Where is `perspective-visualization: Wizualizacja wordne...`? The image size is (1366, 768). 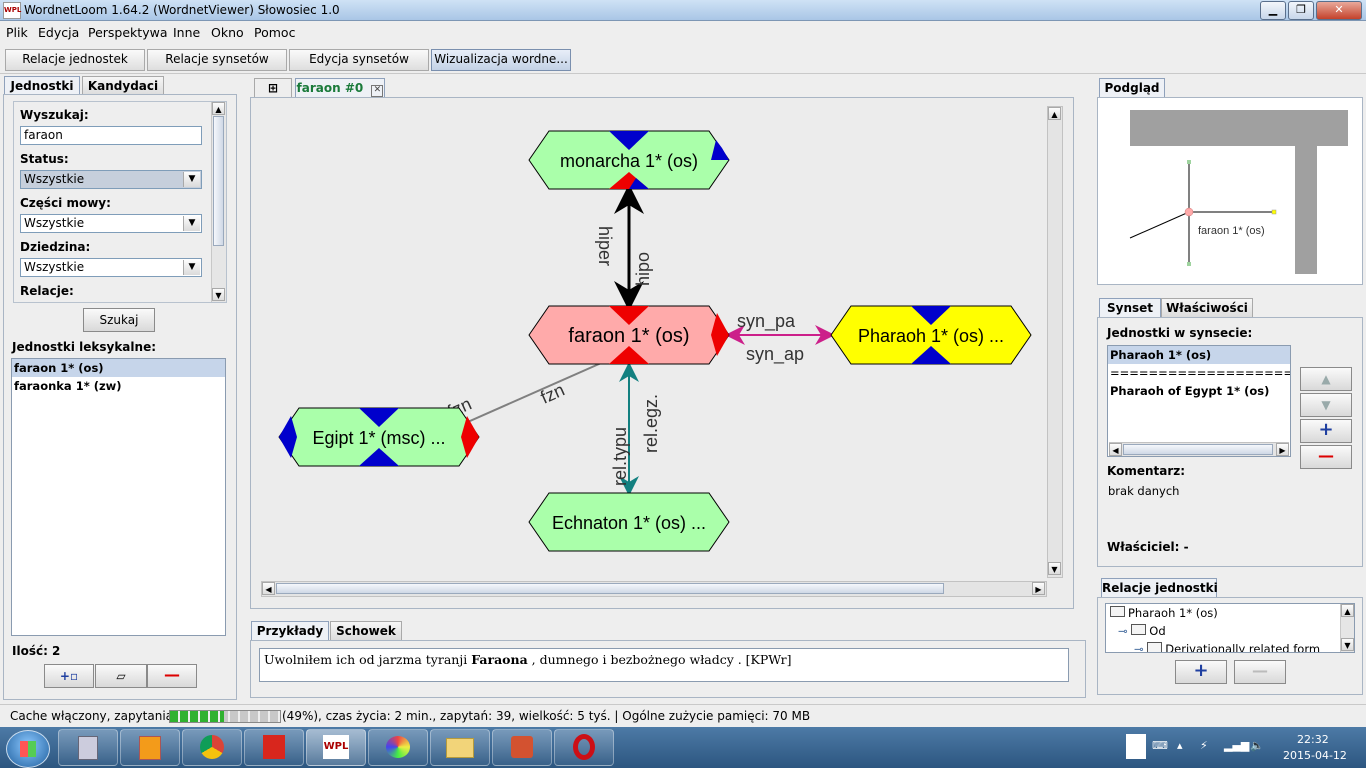
perspective-visualization: Wizualizacja wordne... is located at coordinates (501, 60).